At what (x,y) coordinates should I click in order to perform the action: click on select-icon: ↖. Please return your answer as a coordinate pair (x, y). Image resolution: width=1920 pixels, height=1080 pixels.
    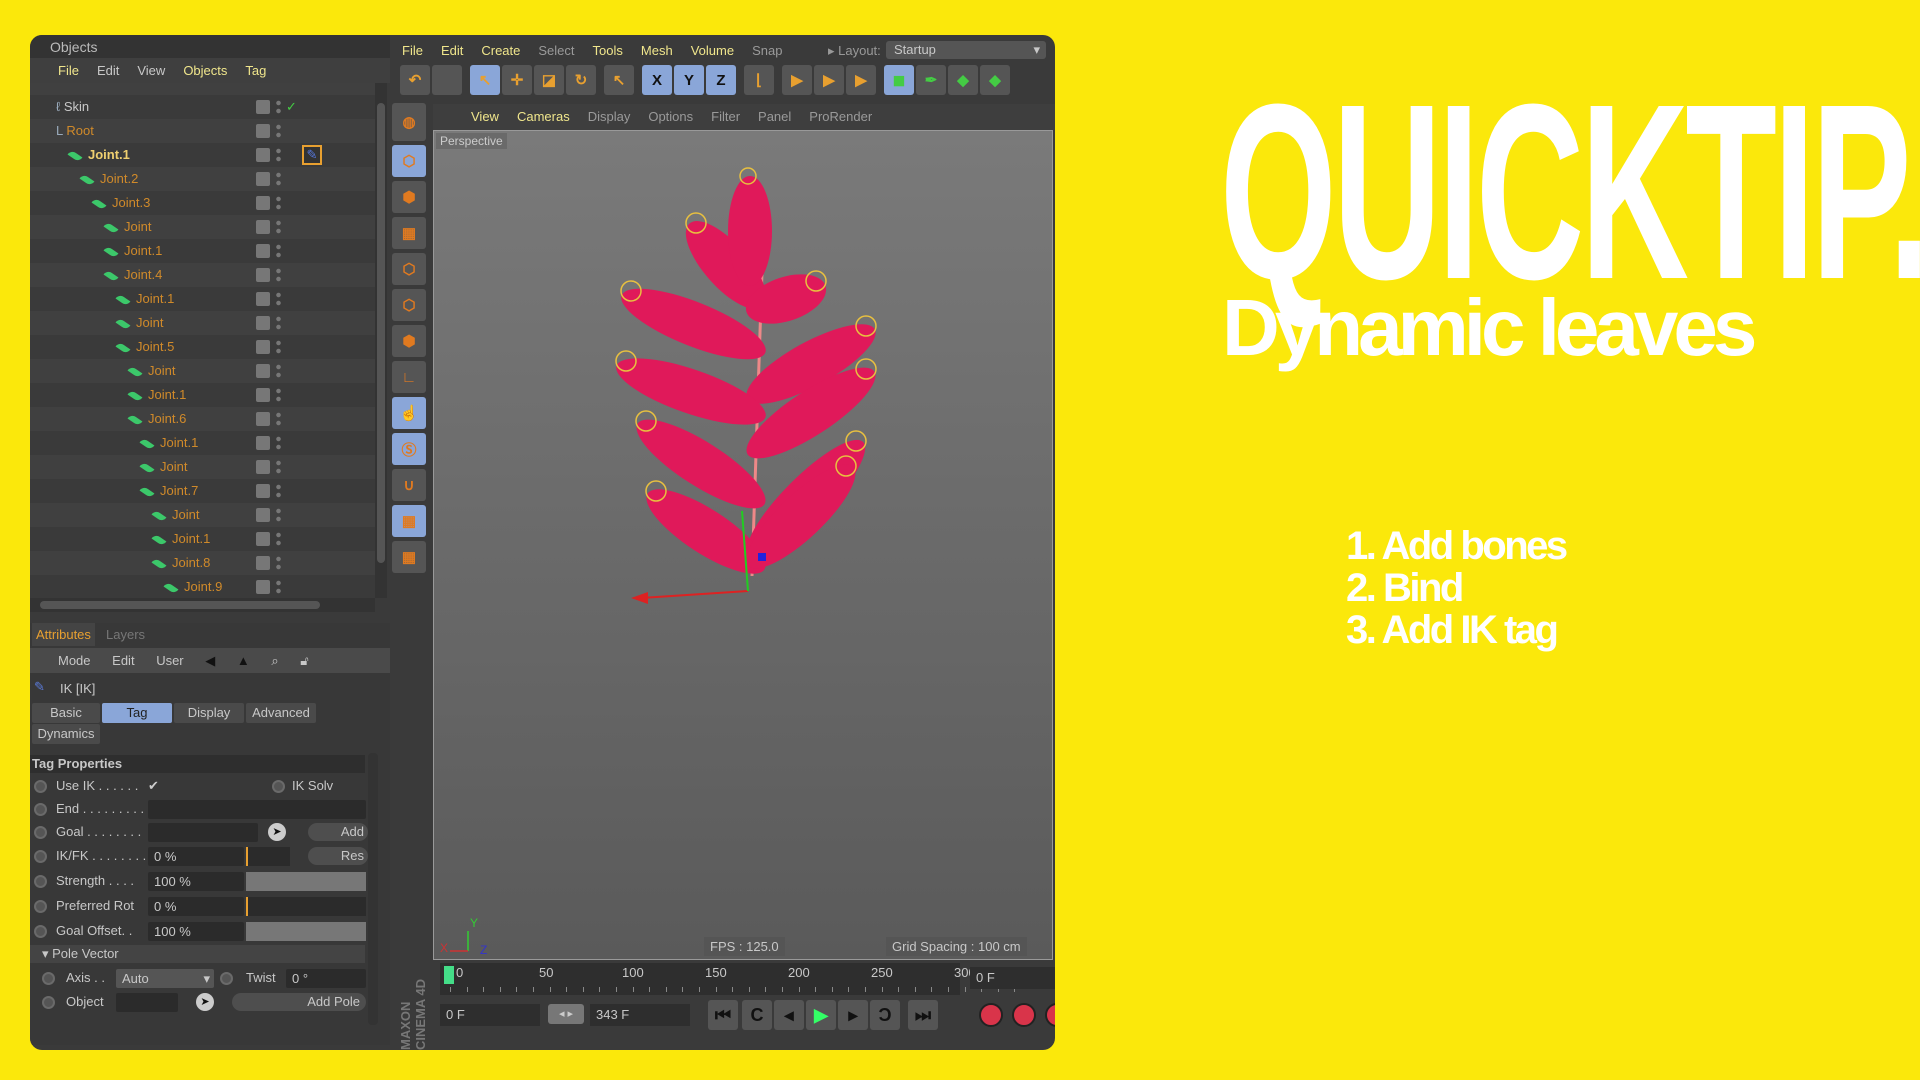
    Looking at the image, I should click on (619, 80).